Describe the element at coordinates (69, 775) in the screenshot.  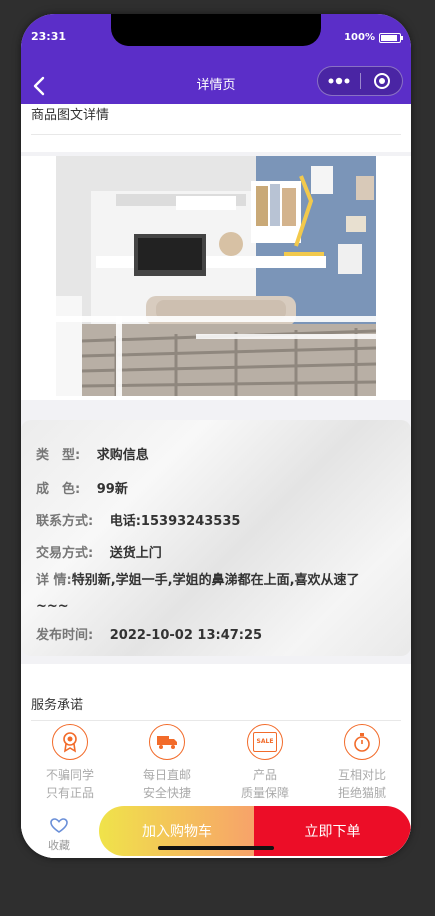
I see `service-line: 不骗同学` at that location.